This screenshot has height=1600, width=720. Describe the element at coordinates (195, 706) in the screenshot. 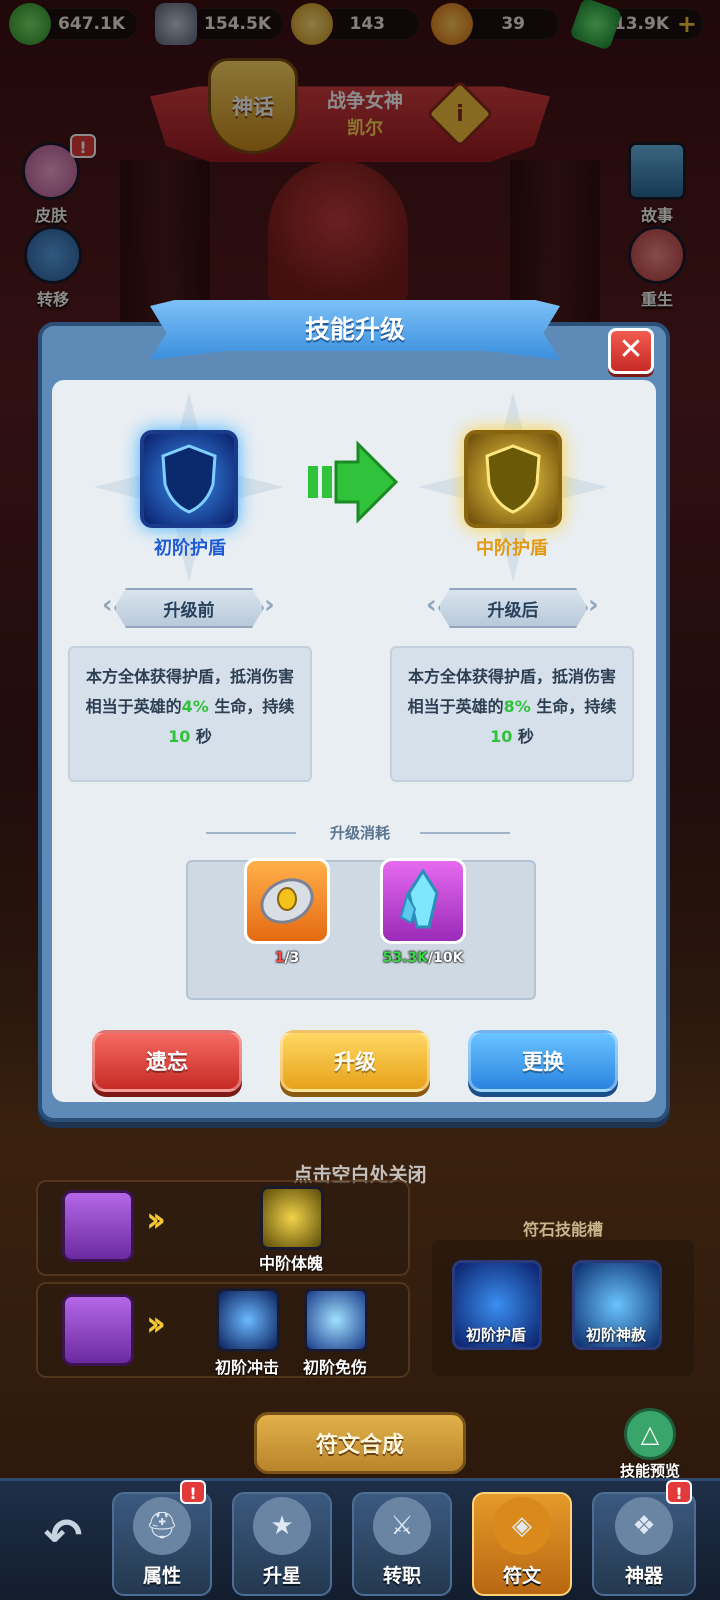

I see `desc-value: 4%` at that location.